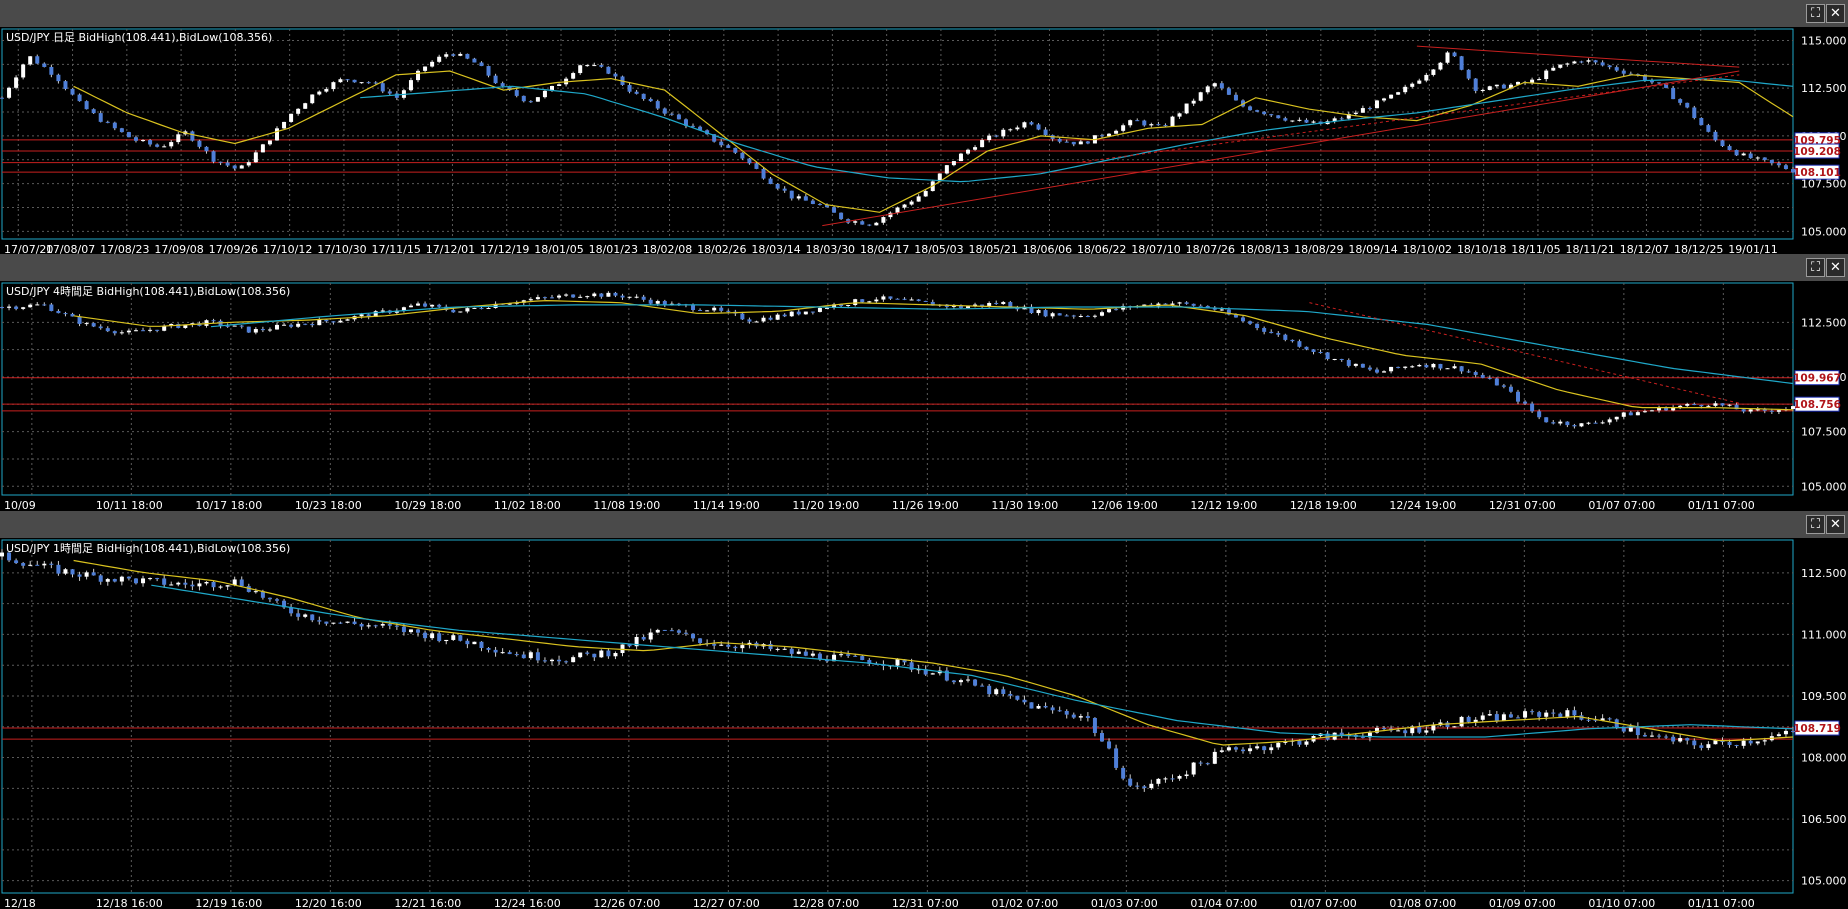 The height and width of the screenshot is (909, 1848). What do you see at coordinates (233, 248) in the screenshot?
I see `x-tick-label: 17/09/26` at bounding box center [233, 248].